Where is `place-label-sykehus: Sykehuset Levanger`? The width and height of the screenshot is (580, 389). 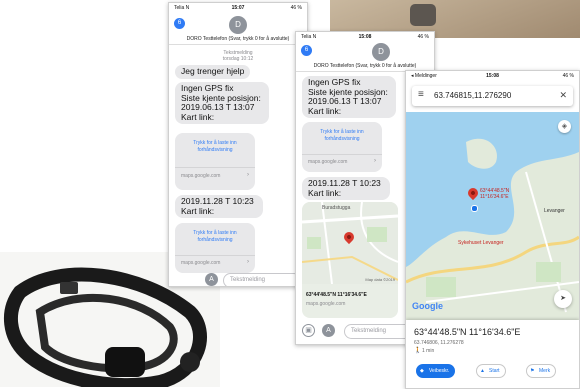
place-label-sykehus: Sykehuset Levanger is located at coordinates (481, 243).